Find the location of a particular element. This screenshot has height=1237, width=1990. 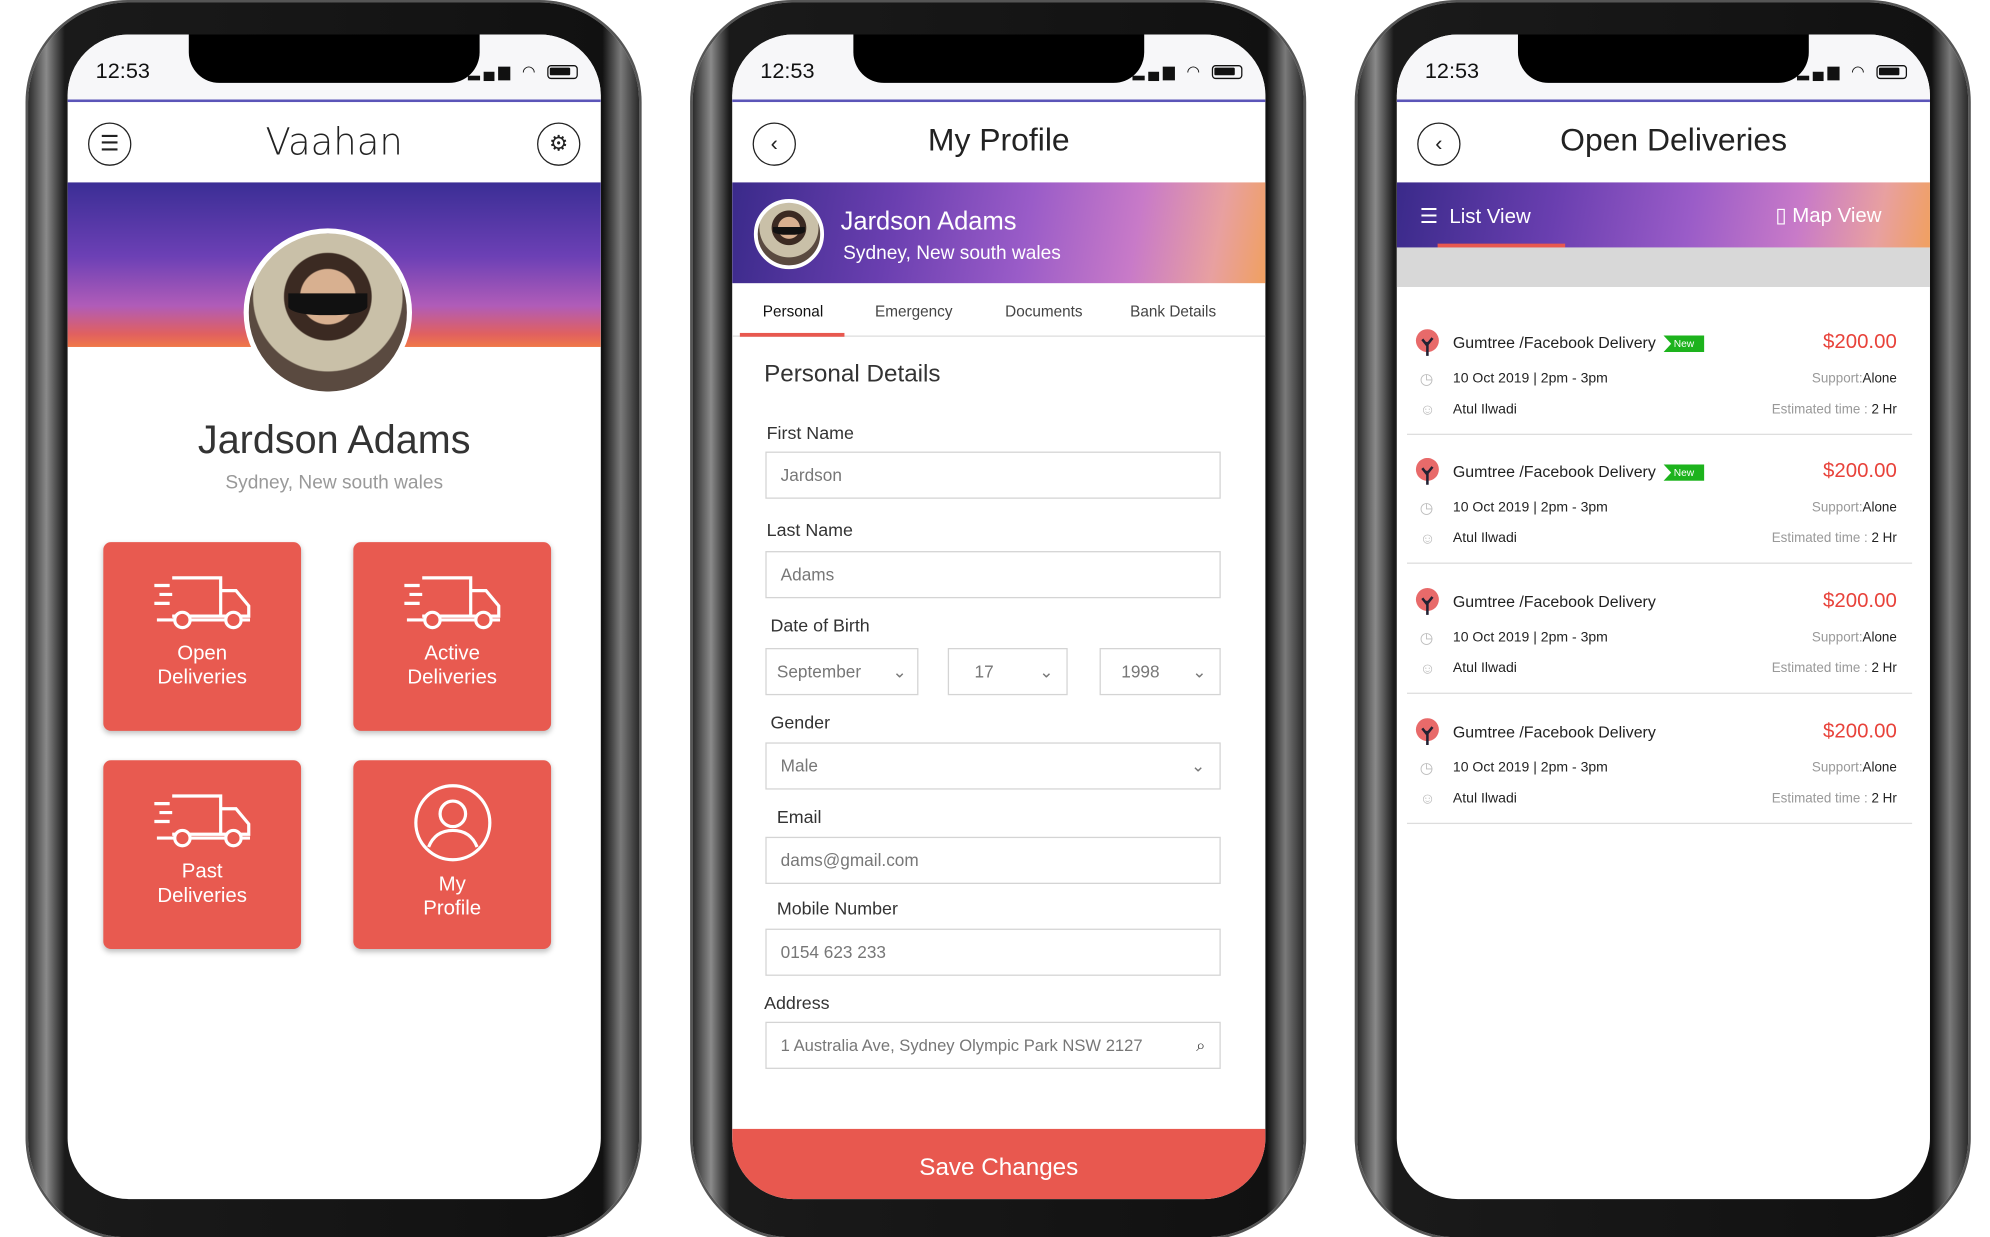

dob-year-select: 1998 ⌄ is located at coordinates (1160, 672).